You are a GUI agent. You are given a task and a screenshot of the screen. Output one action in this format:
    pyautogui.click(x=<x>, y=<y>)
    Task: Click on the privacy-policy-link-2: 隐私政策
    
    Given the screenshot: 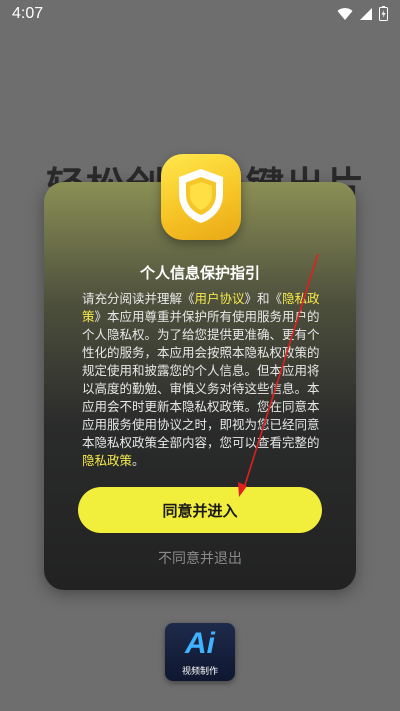 What is the action you would take?
    pyautogui.click(x=107, y=460)
    